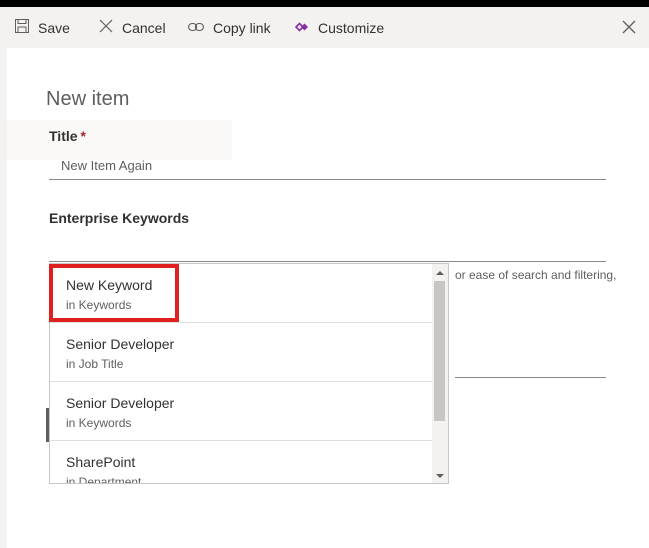 The height and width of the screenshot is (548, 649). Describe the element at coordinates (63, 136) in the screenshot. I see `title-label-text: Title` at that location.